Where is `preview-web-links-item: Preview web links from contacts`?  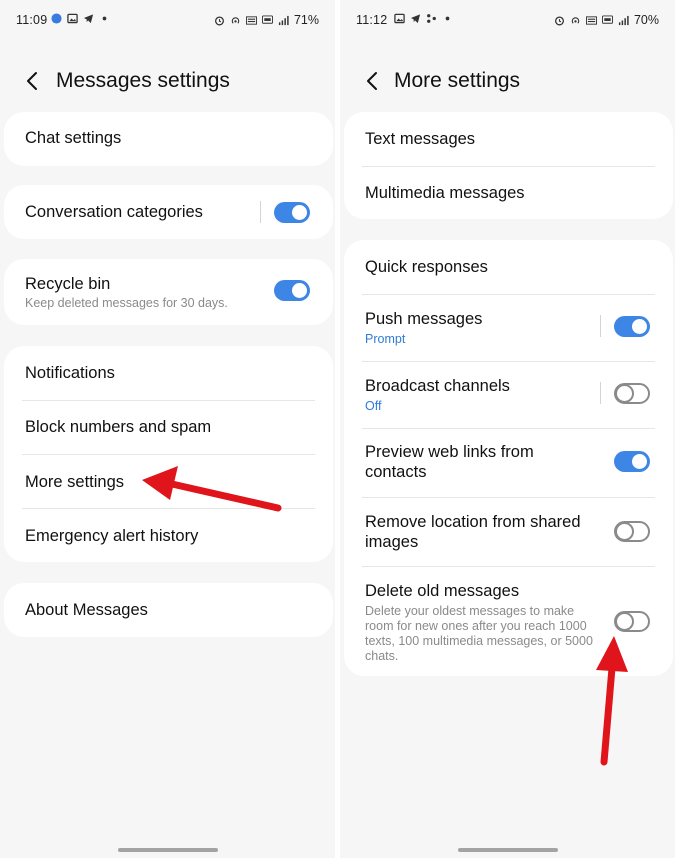
preview-web-links-item: Preview web links from contacts is located at coordinates (508, 462).